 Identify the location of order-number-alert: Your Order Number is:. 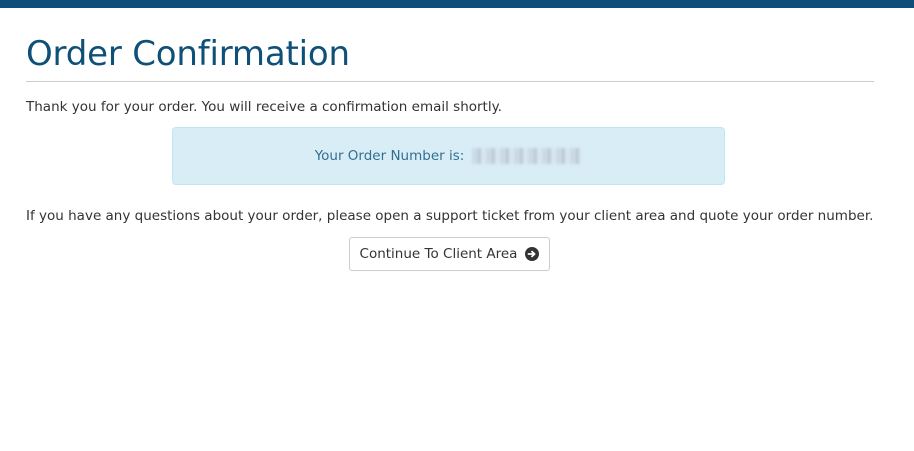
(448, 156).